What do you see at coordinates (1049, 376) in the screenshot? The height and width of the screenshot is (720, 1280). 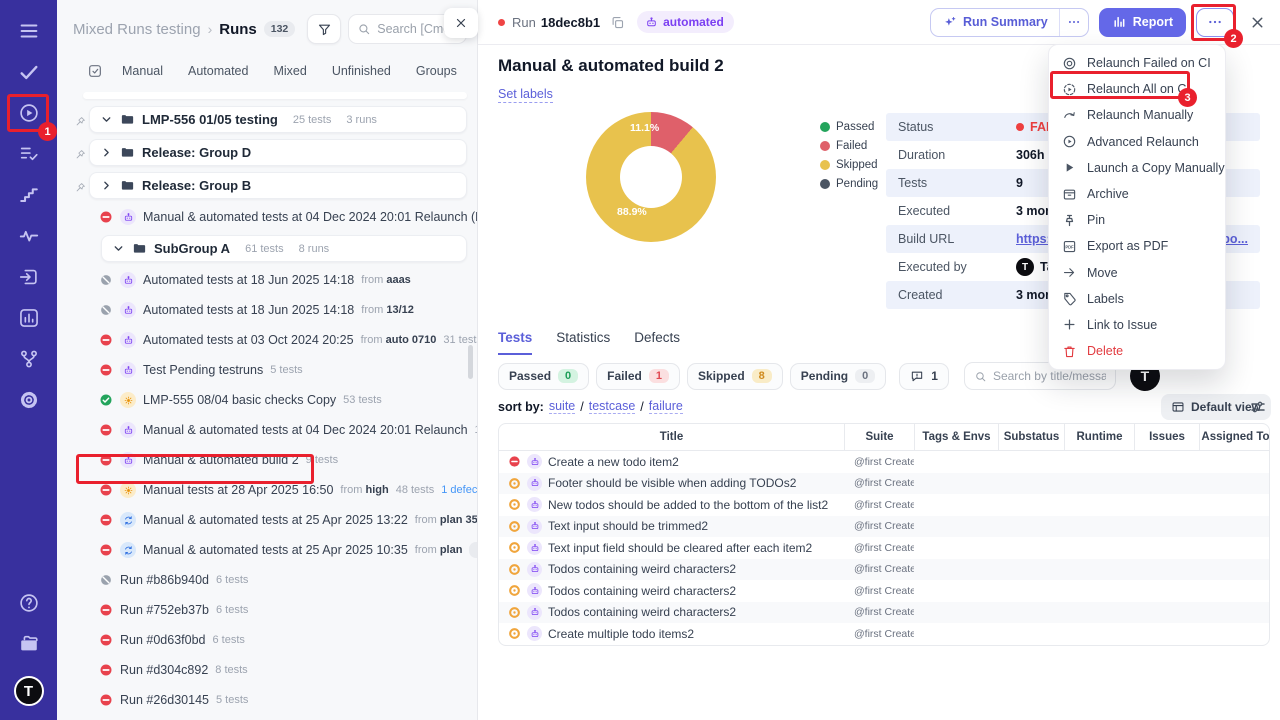 I see `tests-search-input` at bounding box center [1049, 376].